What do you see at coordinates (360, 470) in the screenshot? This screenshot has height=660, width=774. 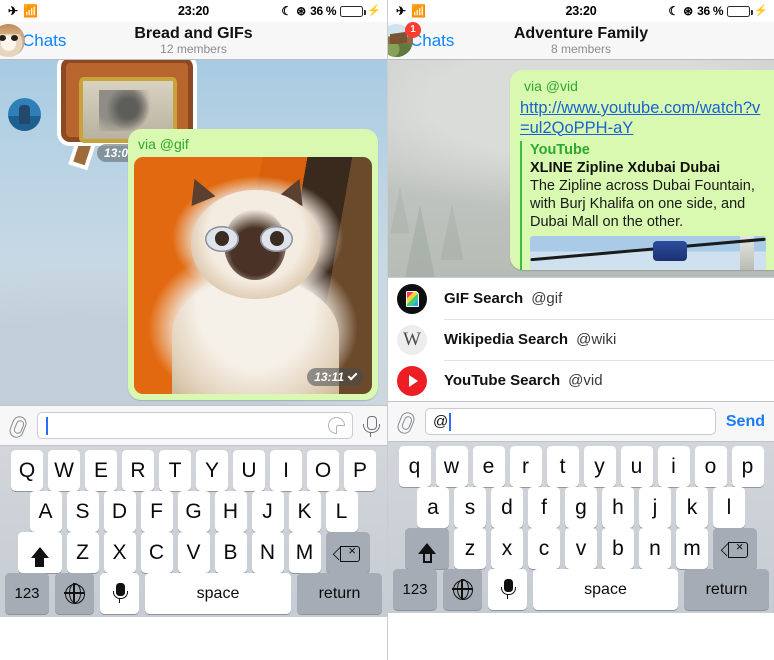 I see `key-p: P` at bounding box center [360, 470].